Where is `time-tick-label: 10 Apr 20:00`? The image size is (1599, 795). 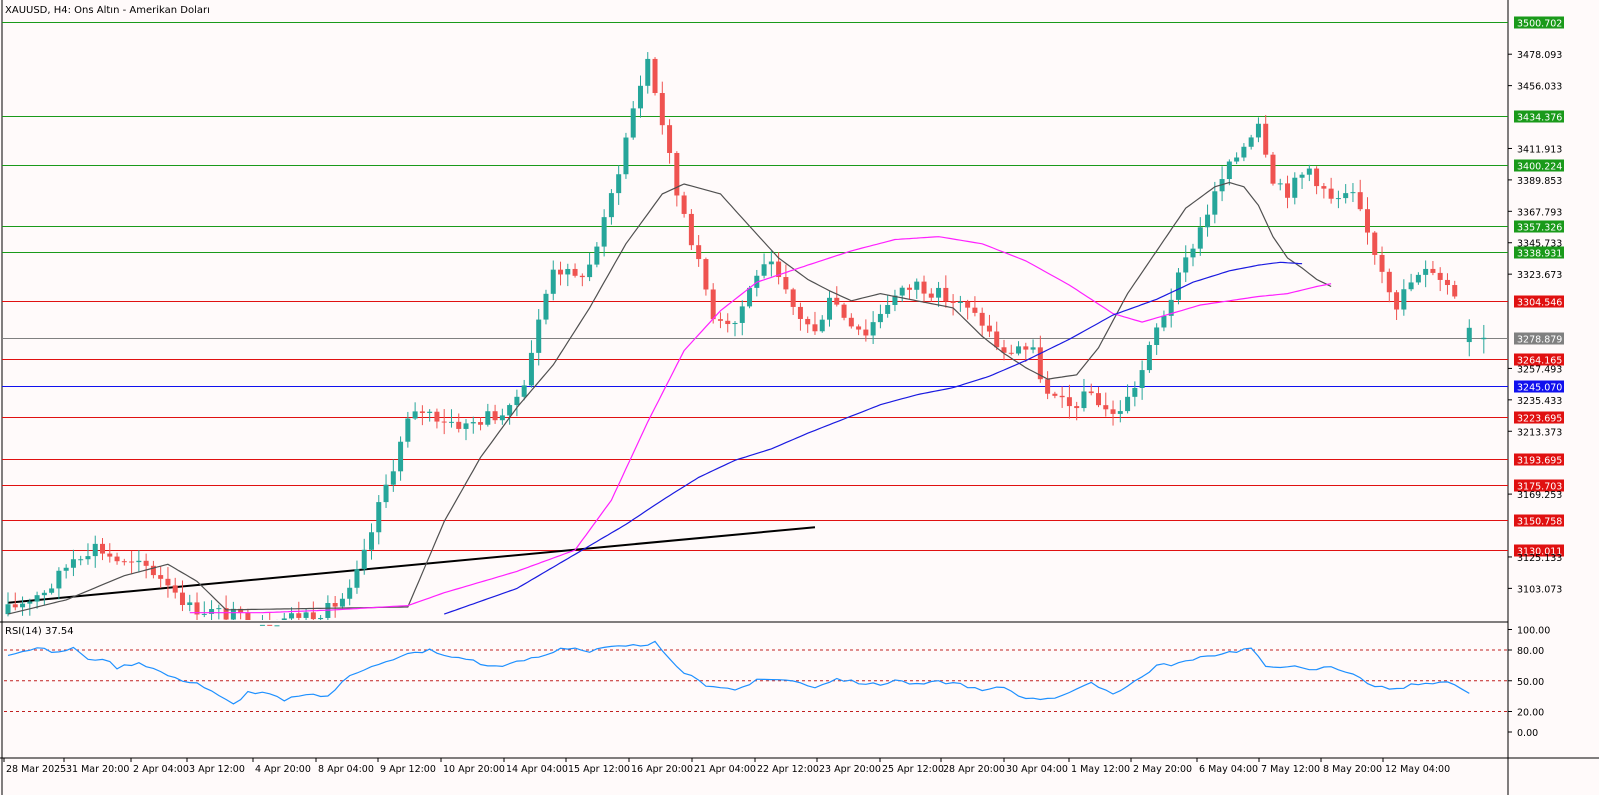 time-tick-label: 10 Apr 20:00 is located at coordinates (474, 769).